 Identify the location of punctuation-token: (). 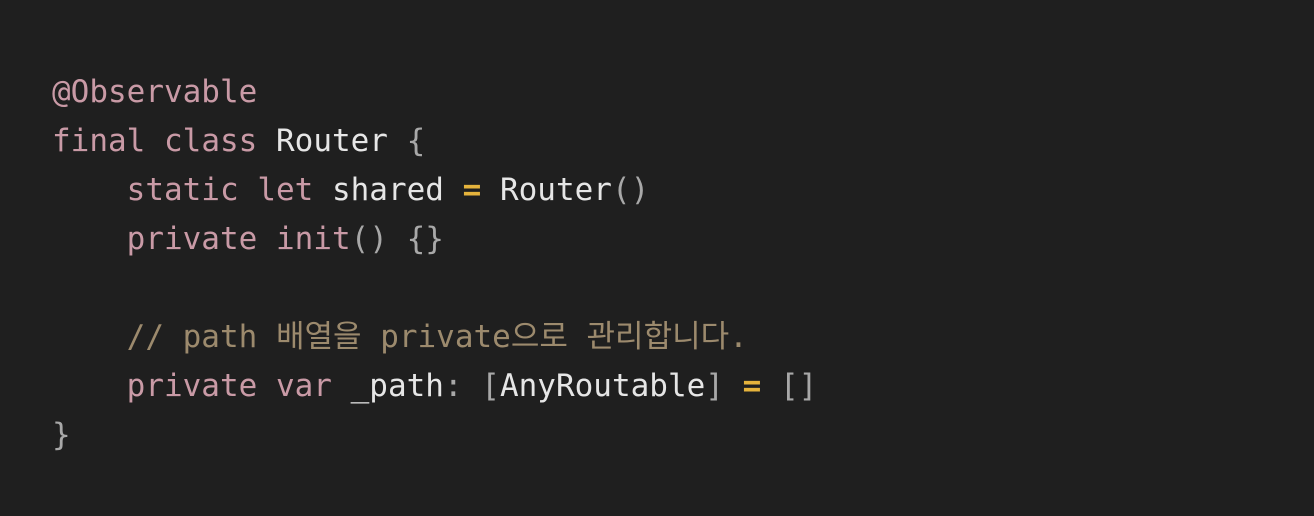
(630, 190).